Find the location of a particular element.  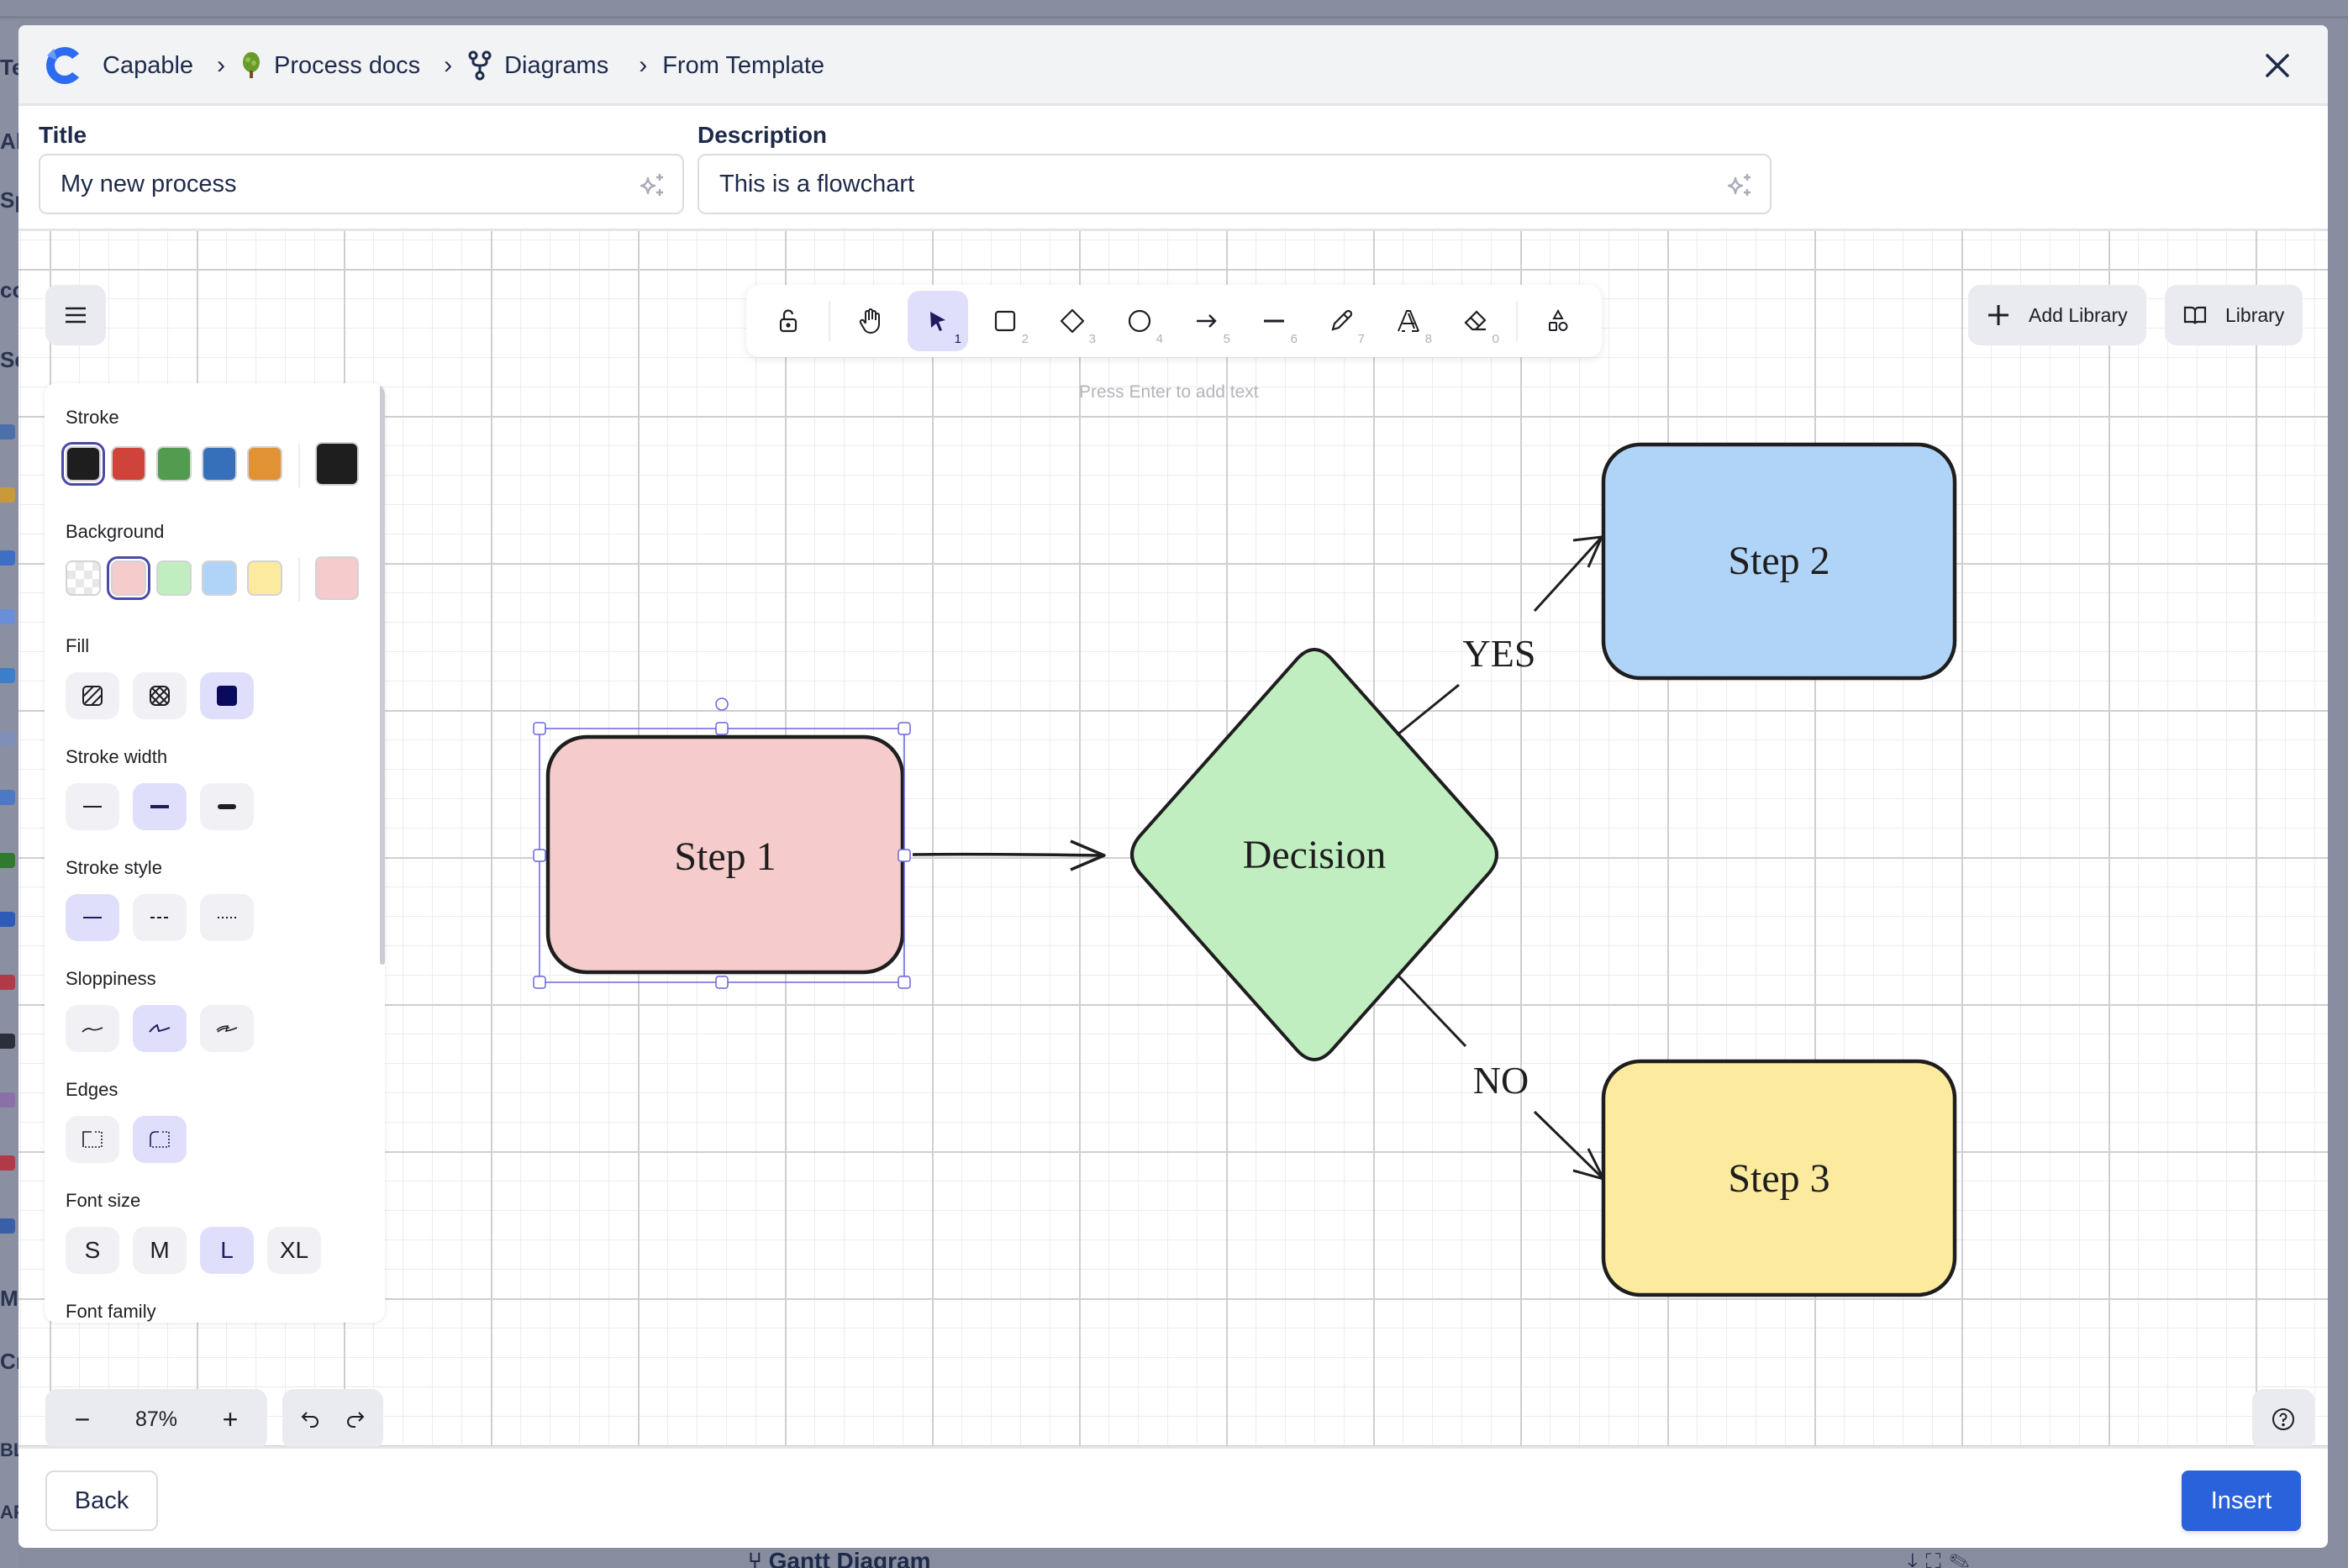

font-size-label: Font size is located at coordinates (103, 1200).